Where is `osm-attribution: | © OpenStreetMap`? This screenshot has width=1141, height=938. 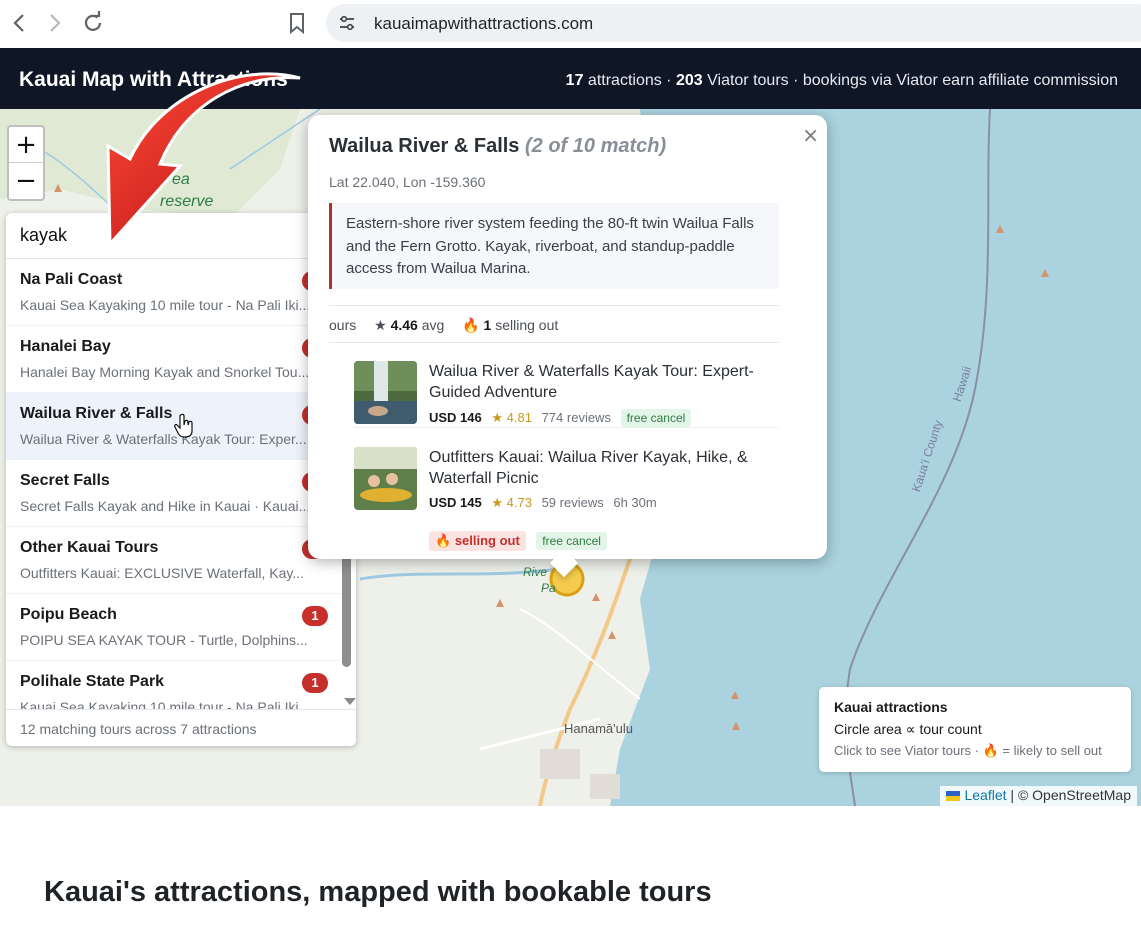 osm-attribution: | © OpenStreetMap is located at coordinates (1070, 795).